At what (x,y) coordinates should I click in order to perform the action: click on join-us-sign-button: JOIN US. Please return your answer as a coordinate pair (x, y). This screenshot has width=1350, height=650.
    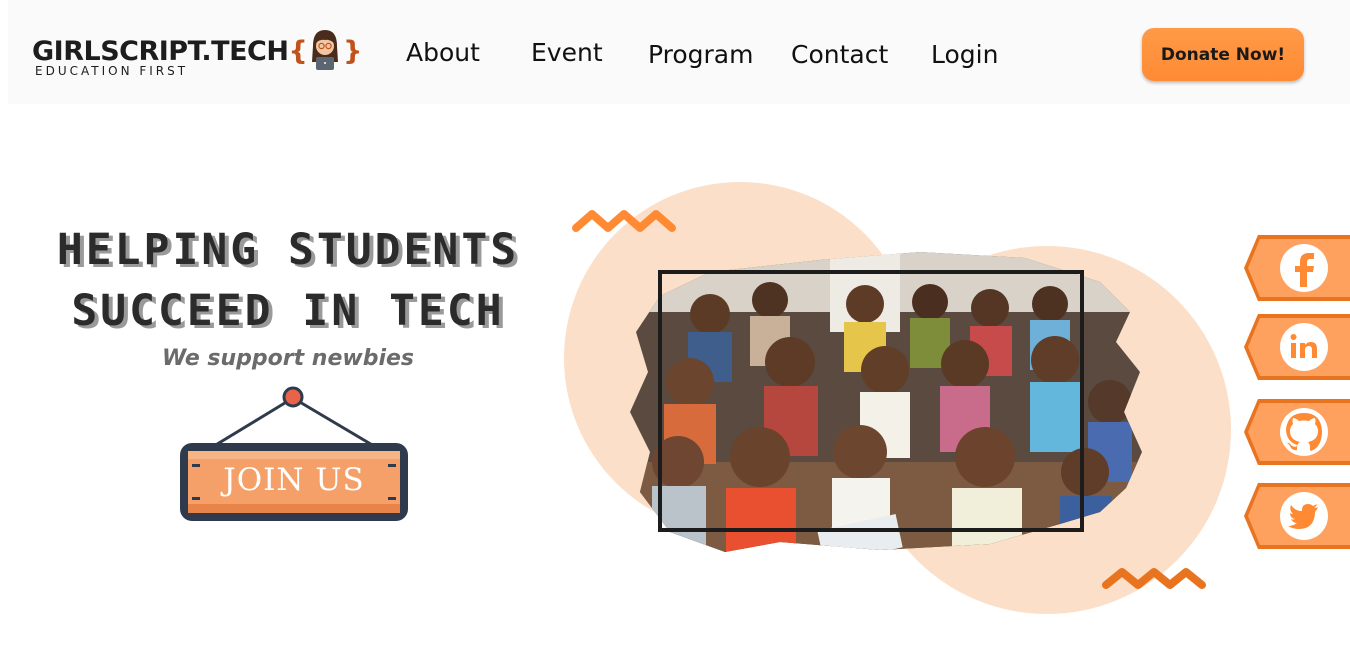
    Looking at the image, I should click on (294, 455).